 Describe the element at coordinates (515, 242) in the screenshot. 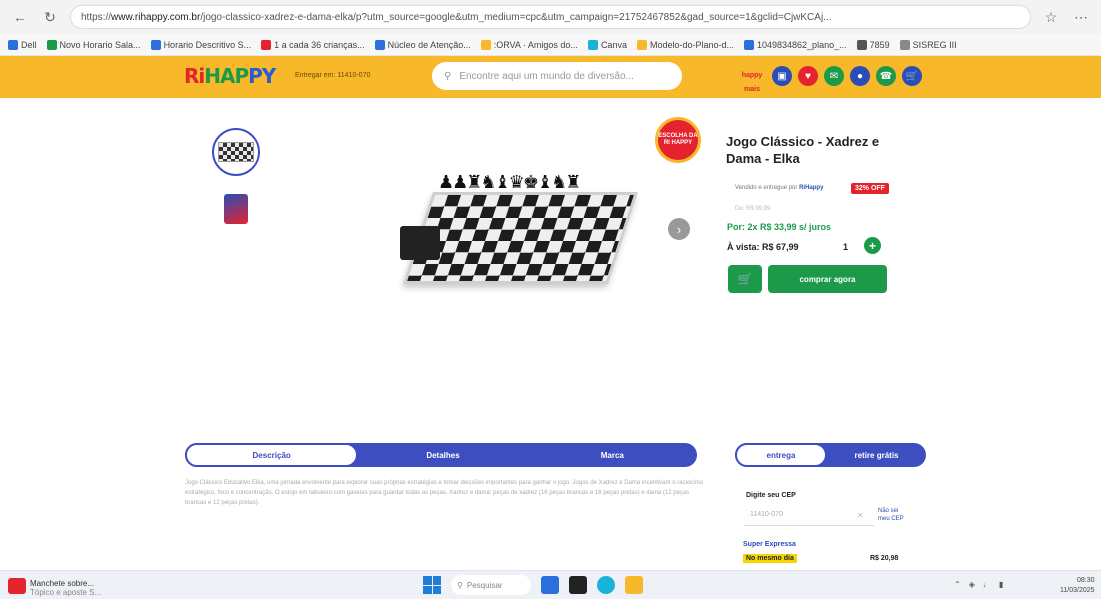

I see `product-main-image: ♟♟♜♞♝♛♚♝♞♜` at that location.